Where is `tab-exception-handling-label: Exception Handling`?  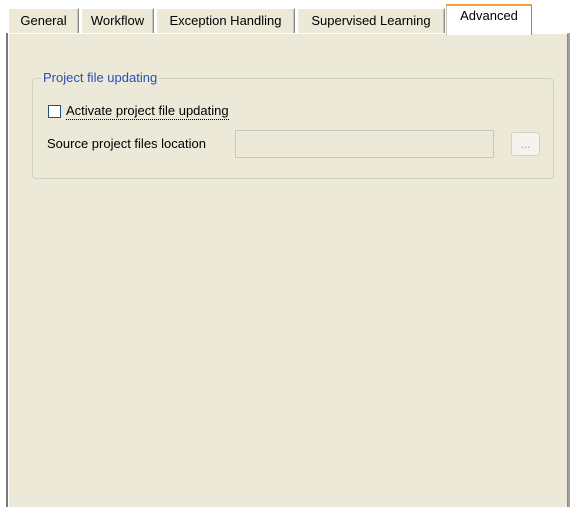 tab-exception-handling-label: Exception Handling is located at coordinates (225, 20).